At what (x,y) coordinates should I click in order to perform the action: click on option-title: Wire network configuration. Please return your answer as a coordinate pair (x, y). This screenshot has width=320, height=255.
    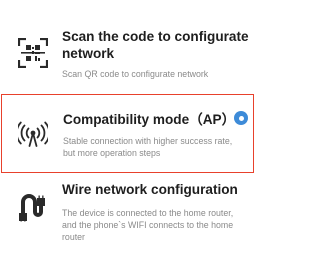
    Looking at the image, I should click on (150, 189).